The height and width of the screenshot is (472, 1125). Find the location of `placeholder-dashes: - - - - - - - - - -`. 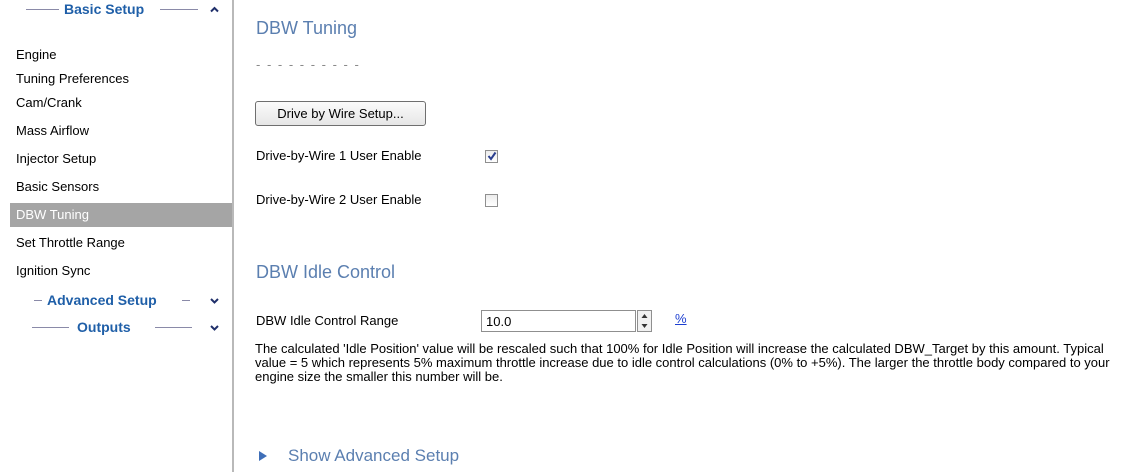

placeholder-dashes: - - - - - - - - - - is located at coordinates (308, 64).